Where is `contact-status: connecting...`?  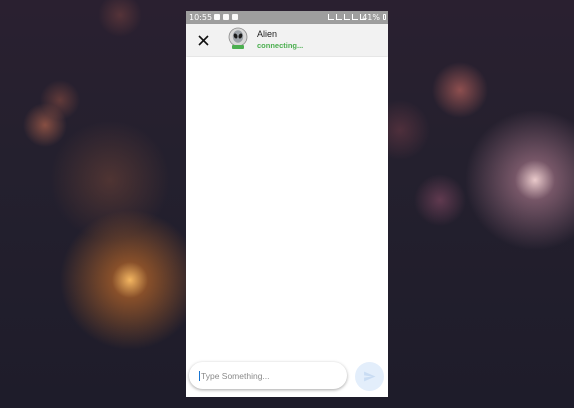
contact-status: connecting... is located at coordinates (280, 45).